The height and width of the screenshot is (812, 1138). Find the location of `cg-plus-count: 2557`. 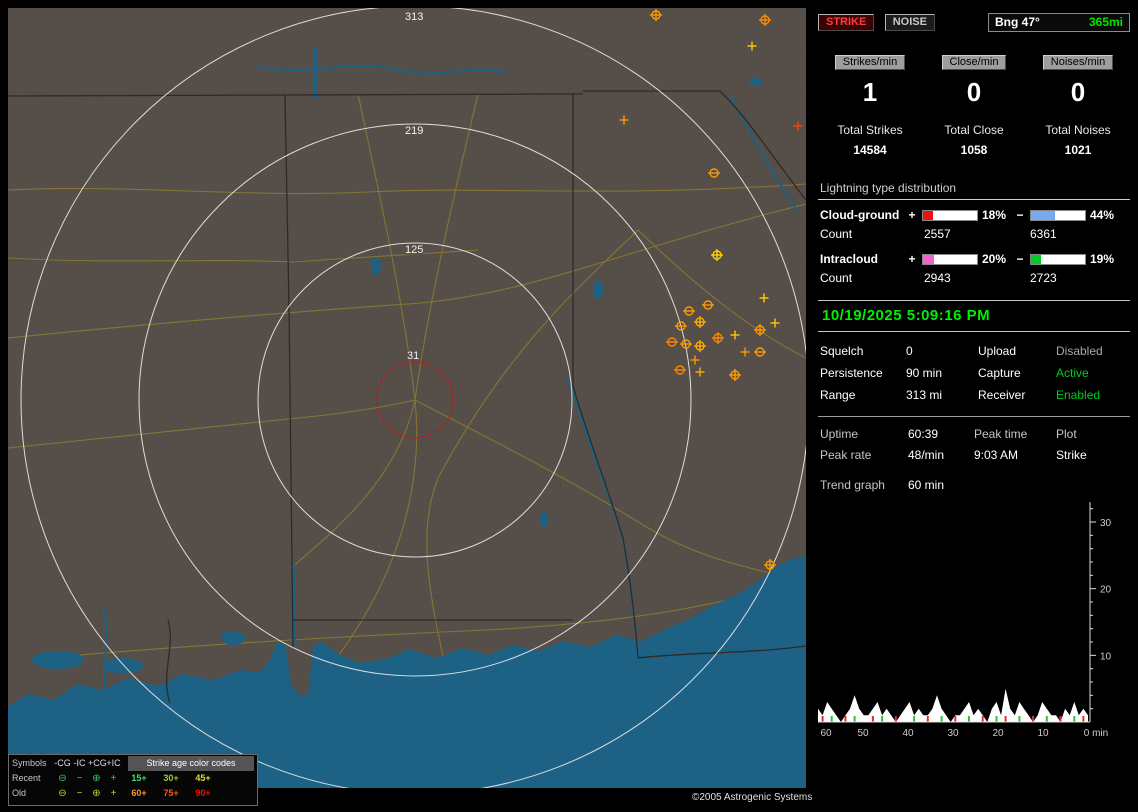

cg-plus-count: 2557 is located at coordinates (937, 234).